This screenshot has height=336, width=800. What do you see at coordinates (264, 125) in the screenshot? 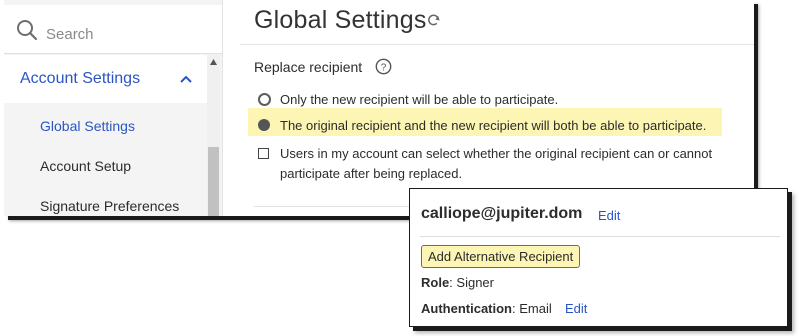
I see `radio-button-selected` at bounding box center [264, 125].